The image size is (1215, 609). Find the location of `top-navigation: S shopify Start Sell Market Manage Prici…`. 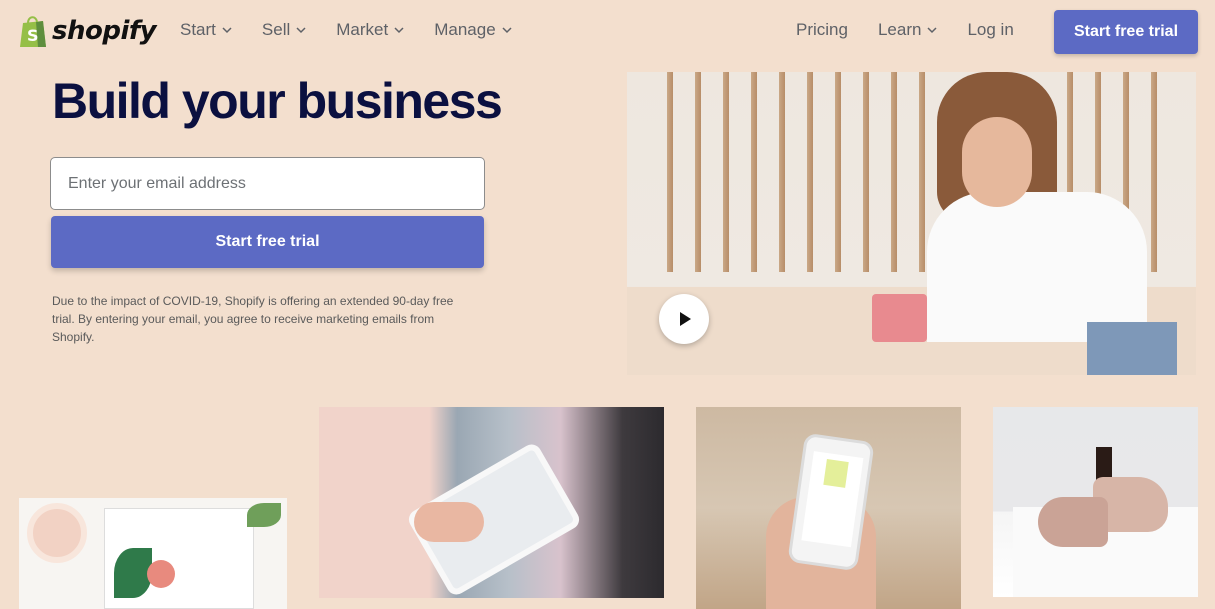

top-navigation: S shopify Start Sell Market Manage Prici… is located at coordinates (607, 32).